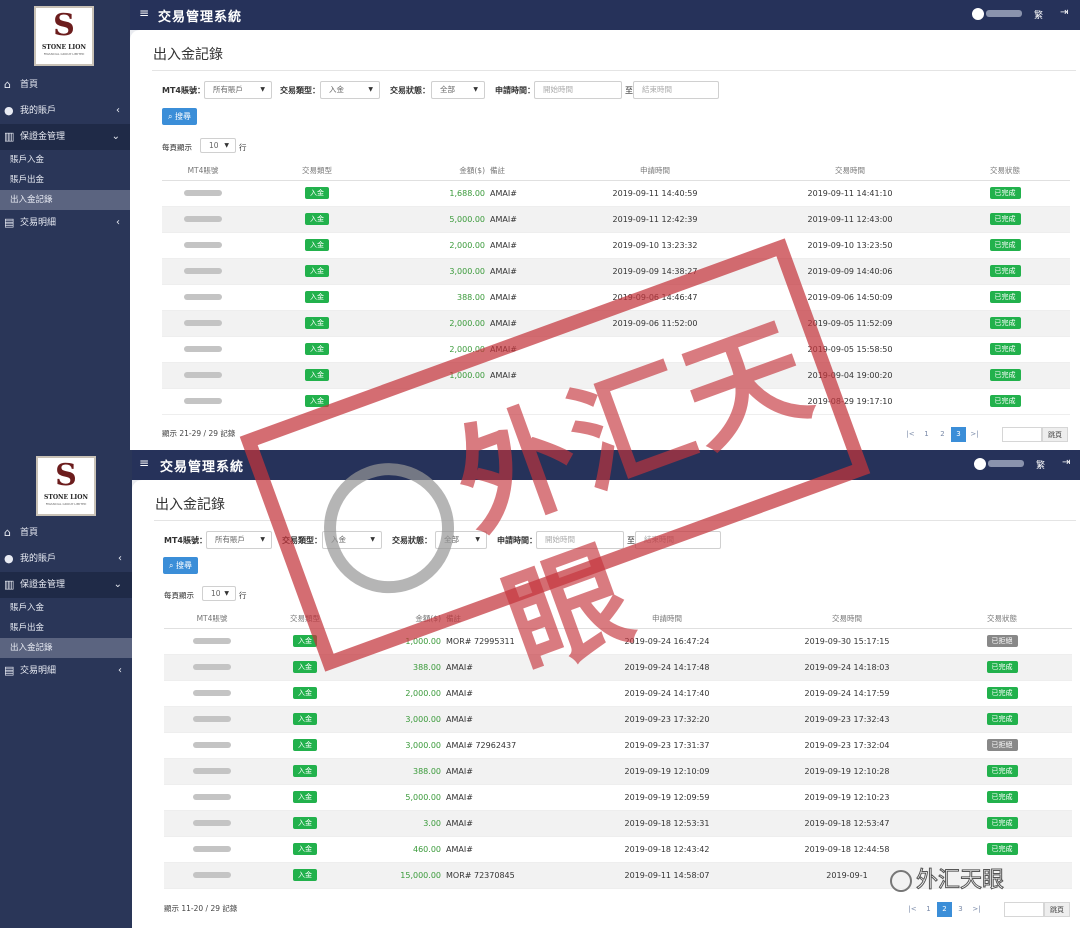  Describe the element at coordinates (850, 219) in the screenshot. I see `cell-trade-time: 2019-09-11 12:43:00` at that location.